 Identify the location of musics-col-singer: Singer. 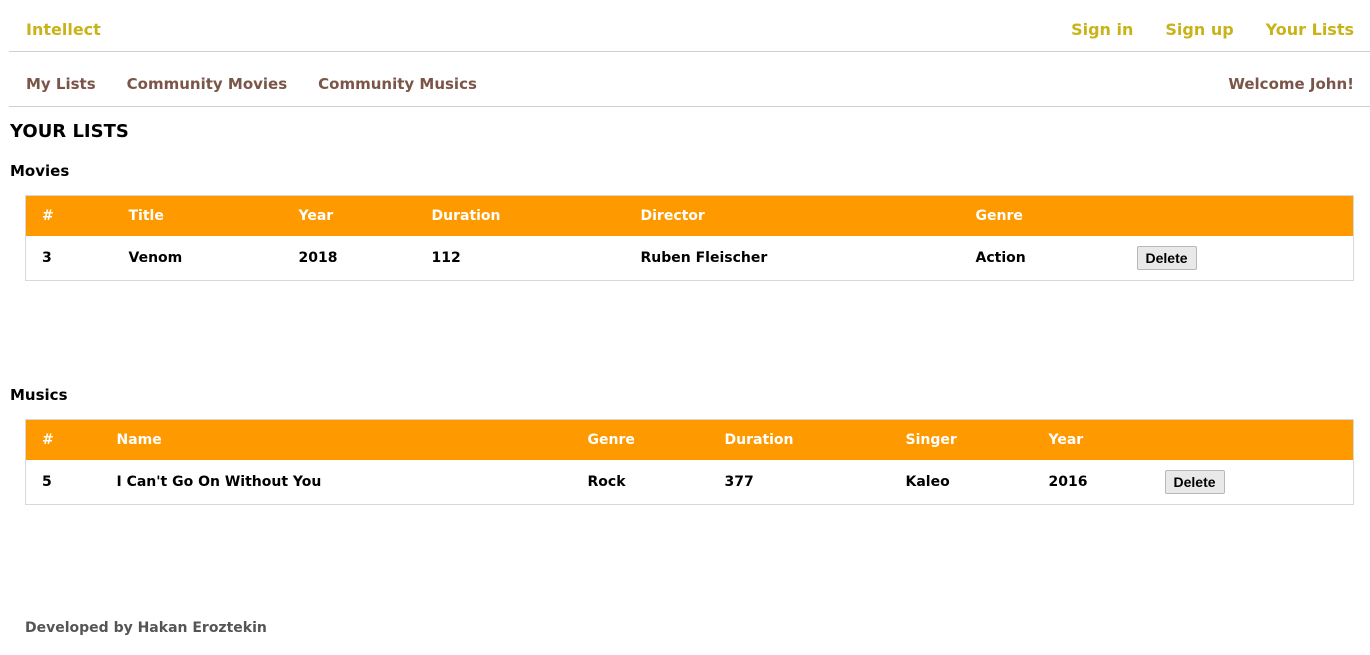
(931, 439).